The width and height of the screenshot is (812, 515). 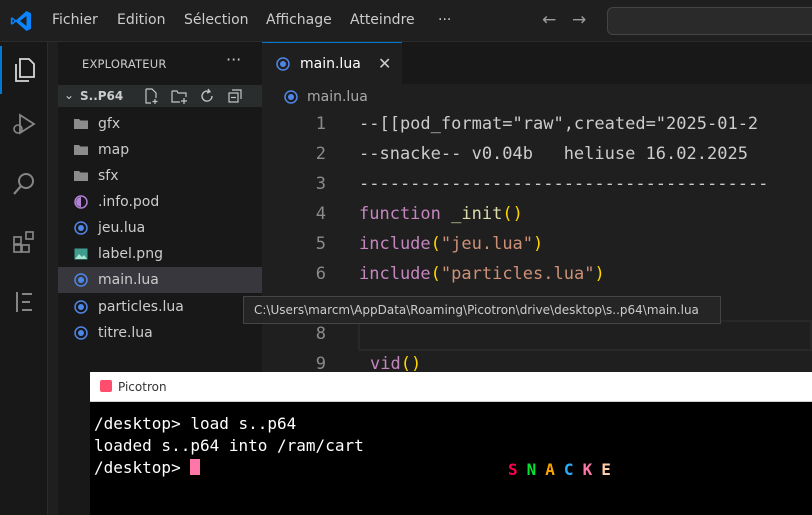 What do you see at coordinates (537, 335) in the screenshot?
I see `code-line: 8` at bounding box center [537, 335].